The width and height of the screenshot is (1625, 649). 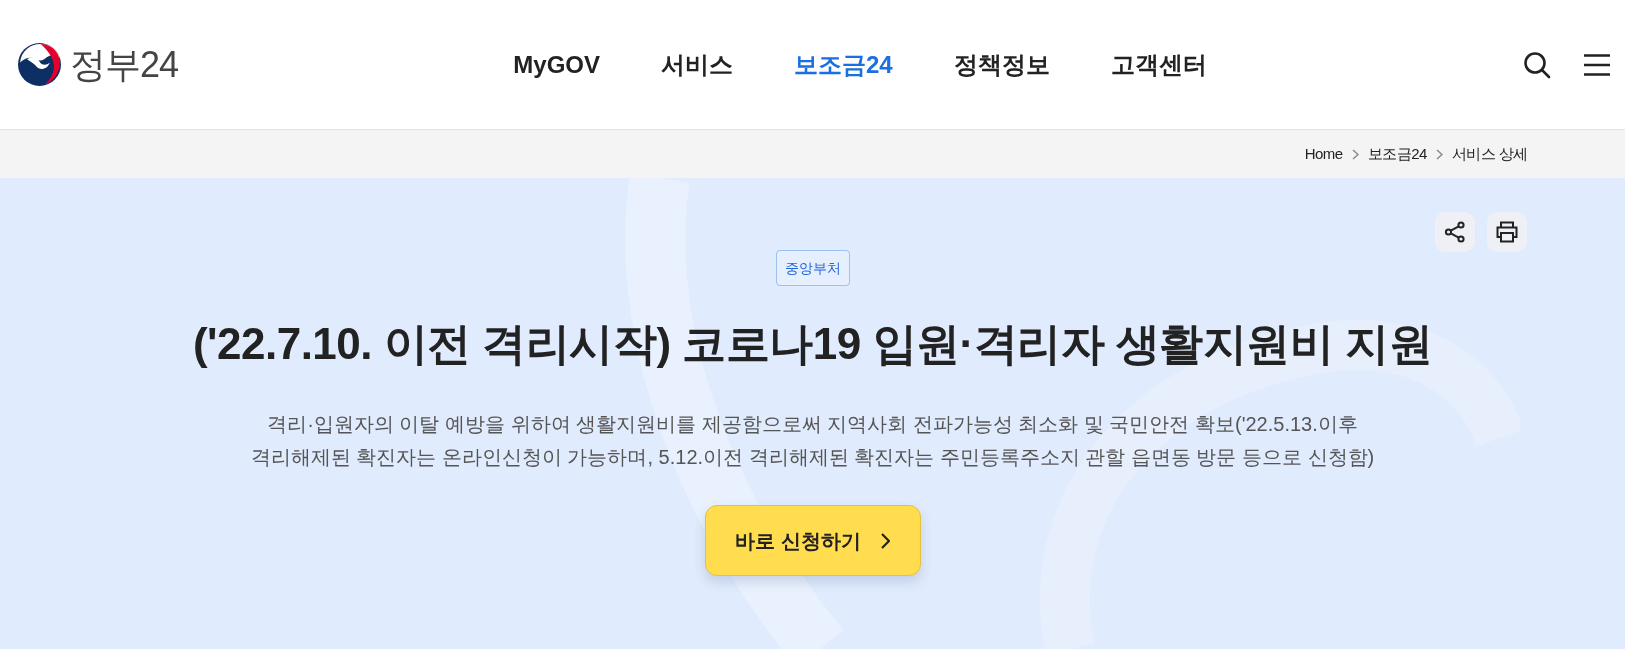 I want to click on category-tag: 중앙부처, so click(x=812, y=268).